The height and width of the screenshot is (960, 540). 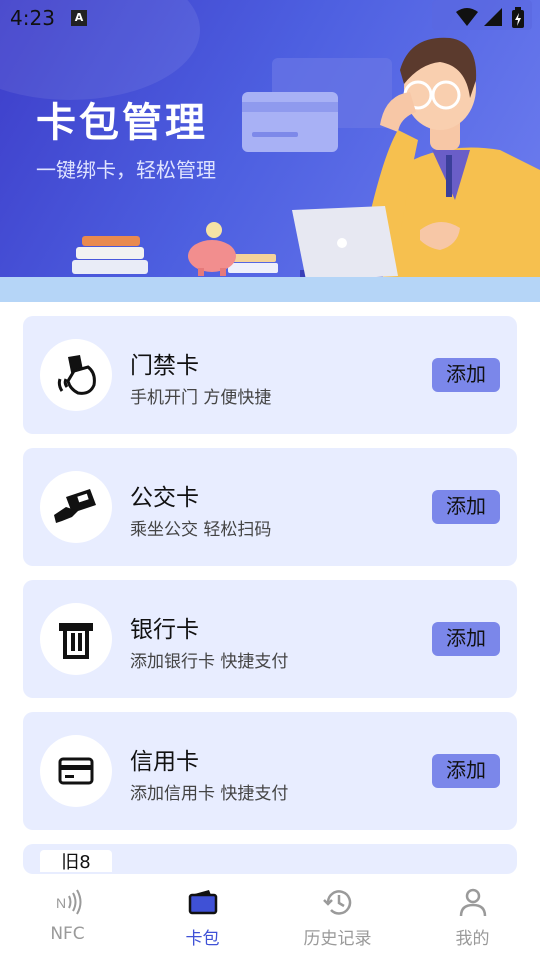 I want to click on card-description: 手机开门 方便快捷, so click(x=201, y=398).